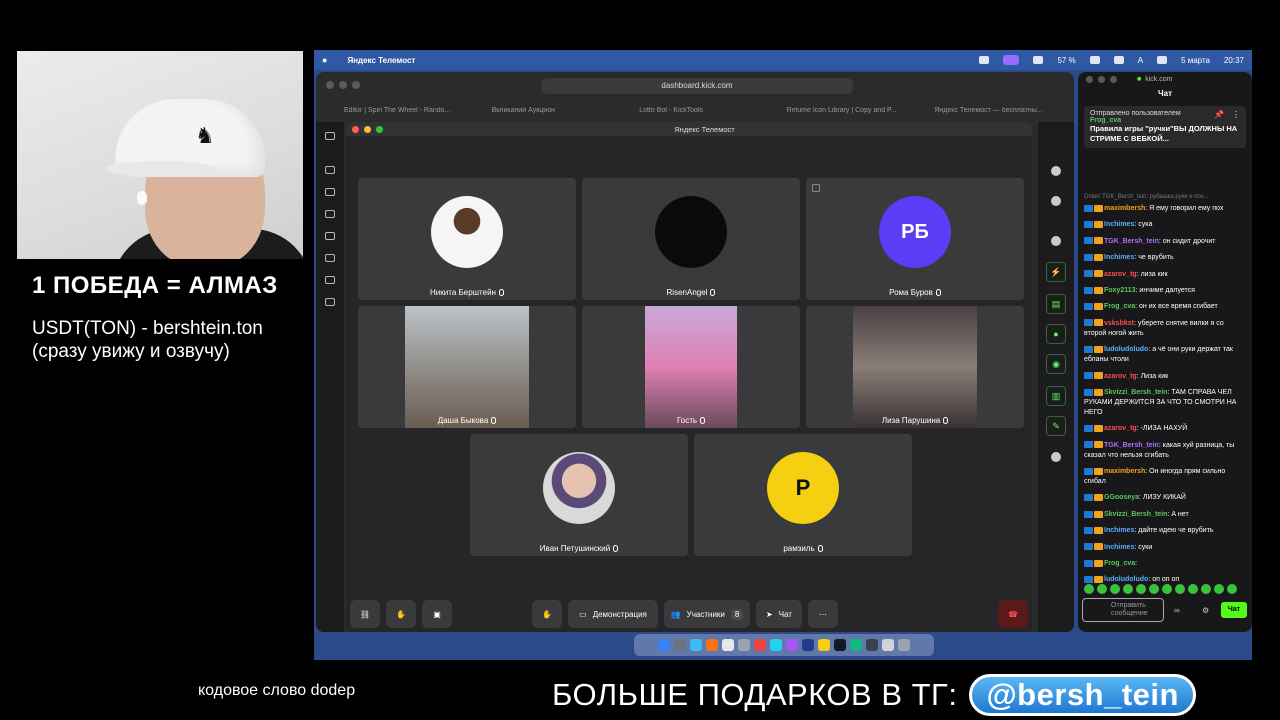 This screenshot has height=720, width=1280. What do you see at coordinates (1205, 610) in the screenshot?
I see `gear-icon: ⚙` at bounding box center [1205, 610].